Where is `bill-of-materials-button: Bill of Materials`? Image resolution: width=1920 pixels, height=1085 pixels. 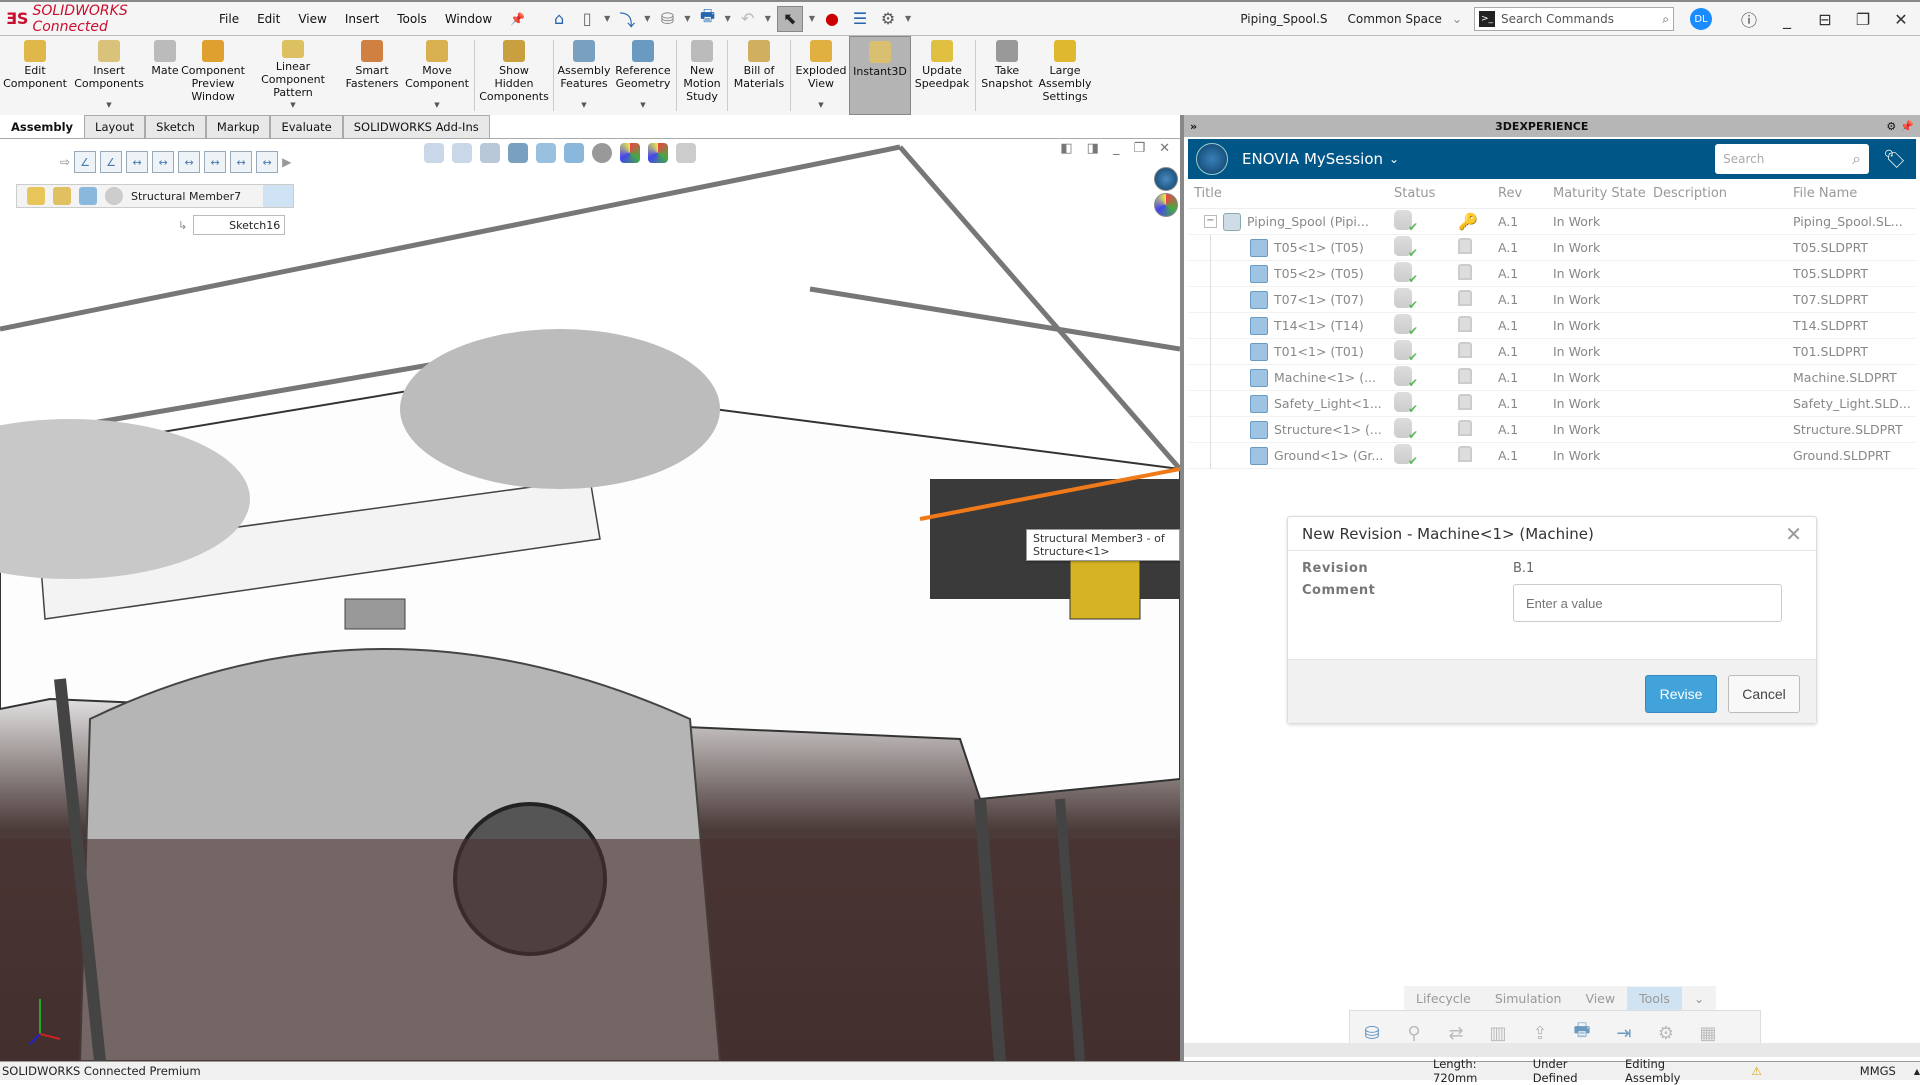 bill-of-materials-button: Bill of Materials is located at coordinates (759, 75).